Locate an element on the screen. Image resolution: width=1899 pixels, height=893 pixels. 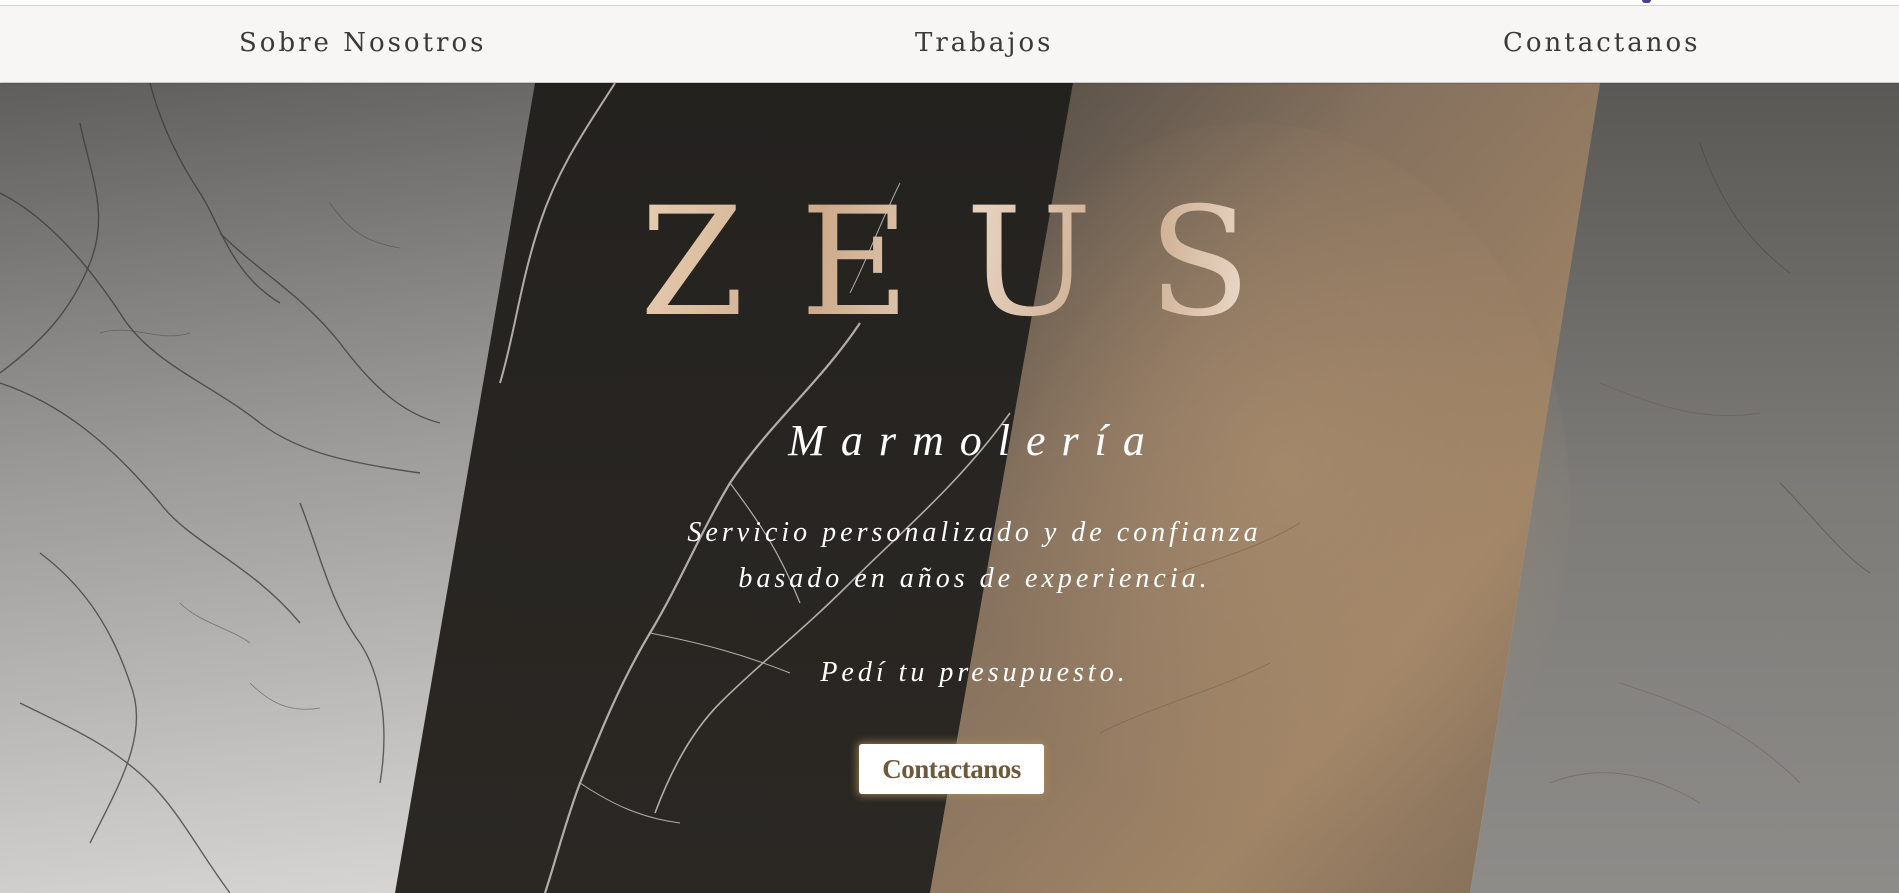
scroll-marker is located at coordinates (1646, 1).